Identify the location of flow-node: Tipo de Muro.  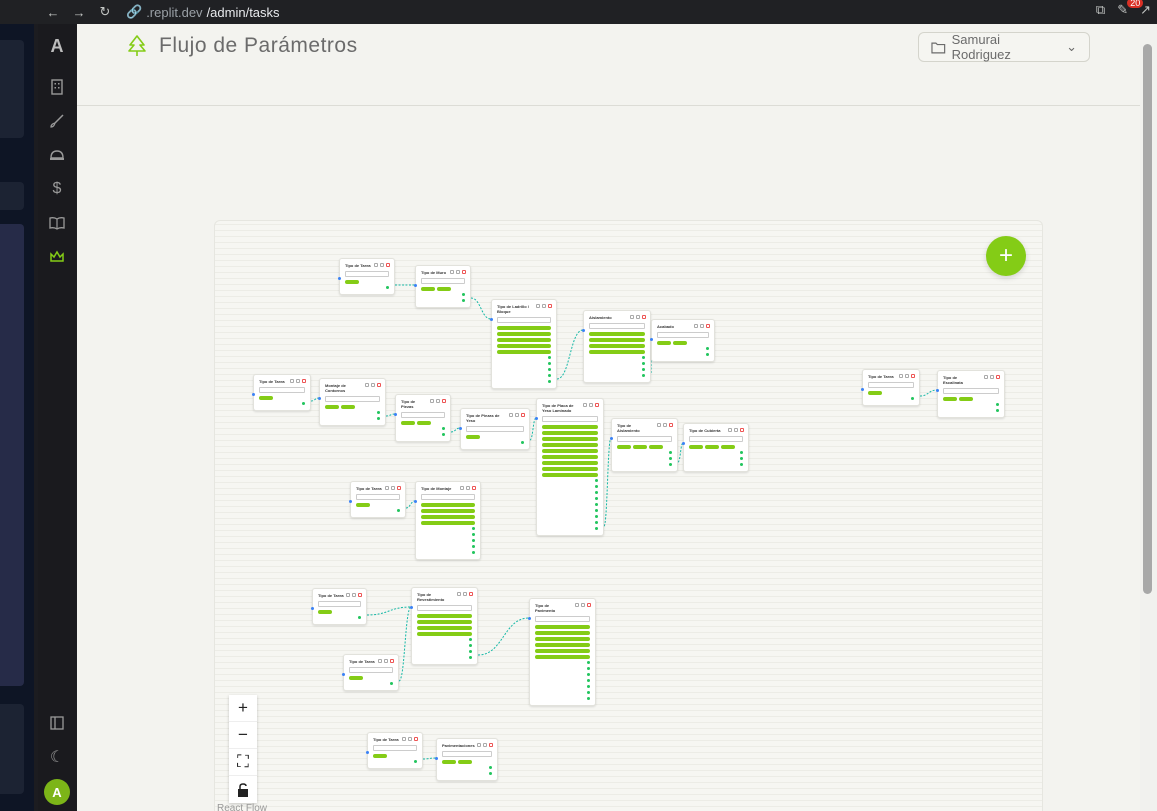
(442, 286).